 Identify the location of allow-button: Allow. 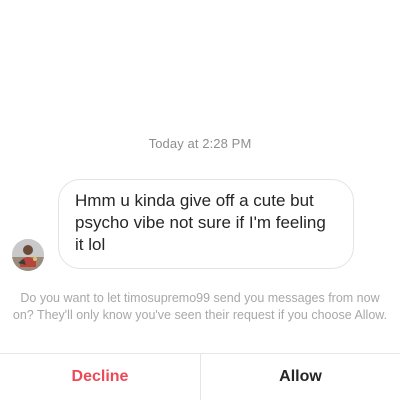
(300, 377).